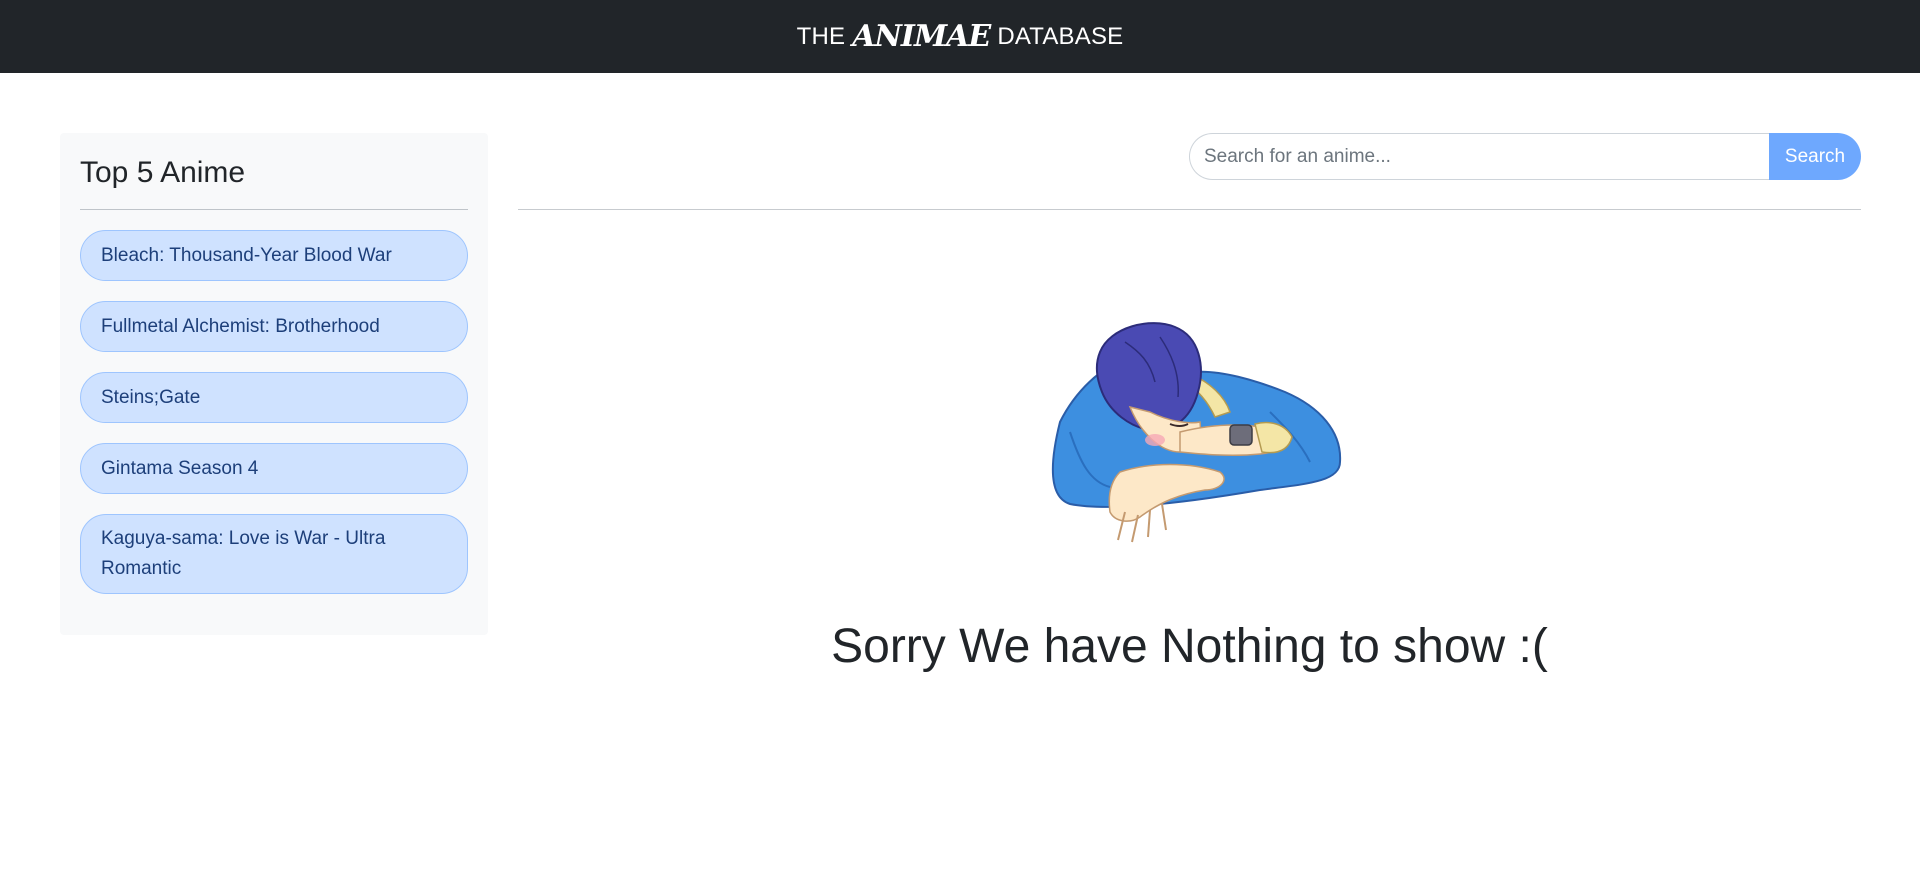 The height and width of the screenshot is (892, 1920). I want to click on top-anime-item: Gintama Season 4, so click(274, 468).